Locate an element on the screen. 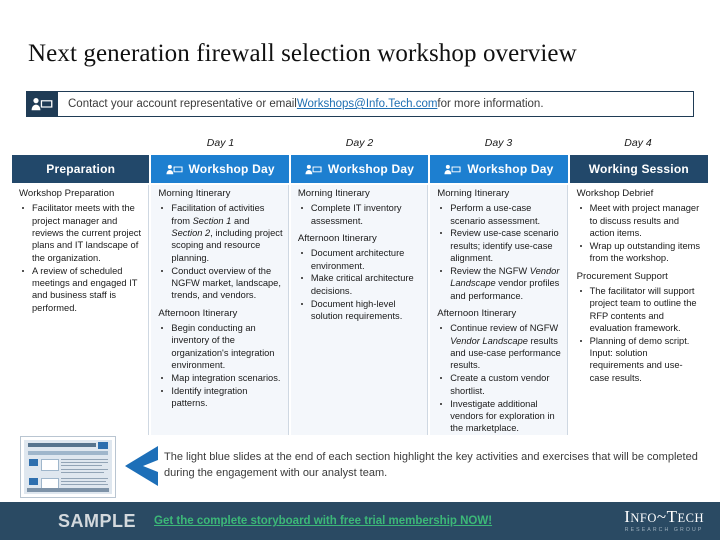 This screenshot has width=720, height=540. day-label-3: Day 3 is located at coordinates (498, 143).